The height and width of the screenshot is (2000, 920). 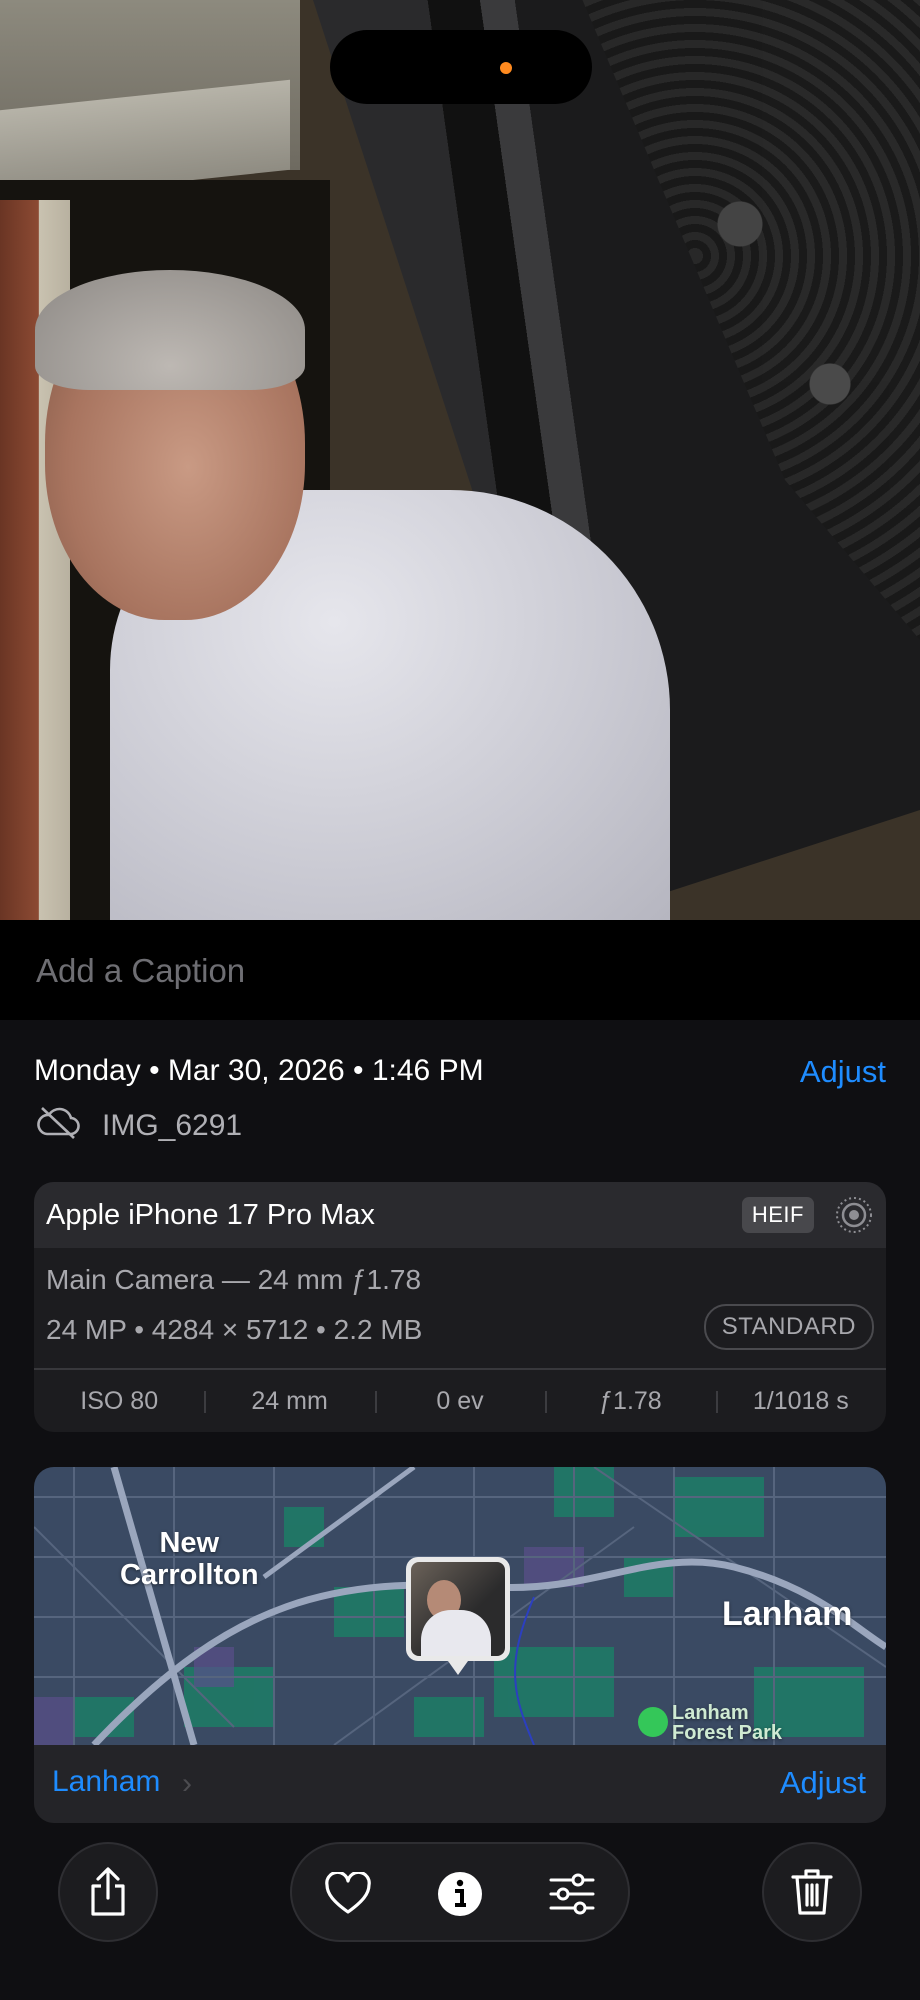 I want to click on info-button, so click(x=460, y=1894).